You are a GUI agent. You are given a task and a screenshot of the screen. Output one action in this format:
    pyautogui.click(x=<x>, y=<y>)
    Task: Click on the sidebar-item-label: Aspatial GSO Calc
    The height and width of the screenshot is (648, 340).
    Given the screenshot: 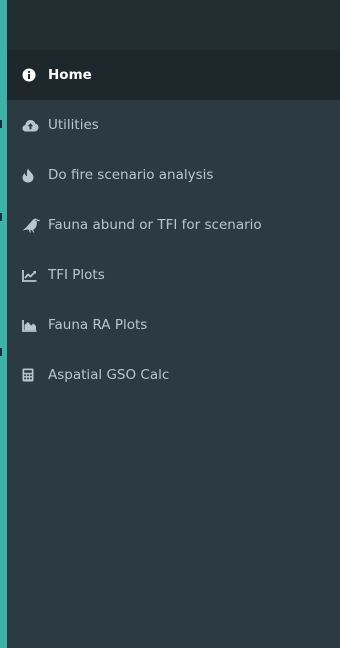 What is the action you would take?
    pyautogui.click(x=109, y=375)
    